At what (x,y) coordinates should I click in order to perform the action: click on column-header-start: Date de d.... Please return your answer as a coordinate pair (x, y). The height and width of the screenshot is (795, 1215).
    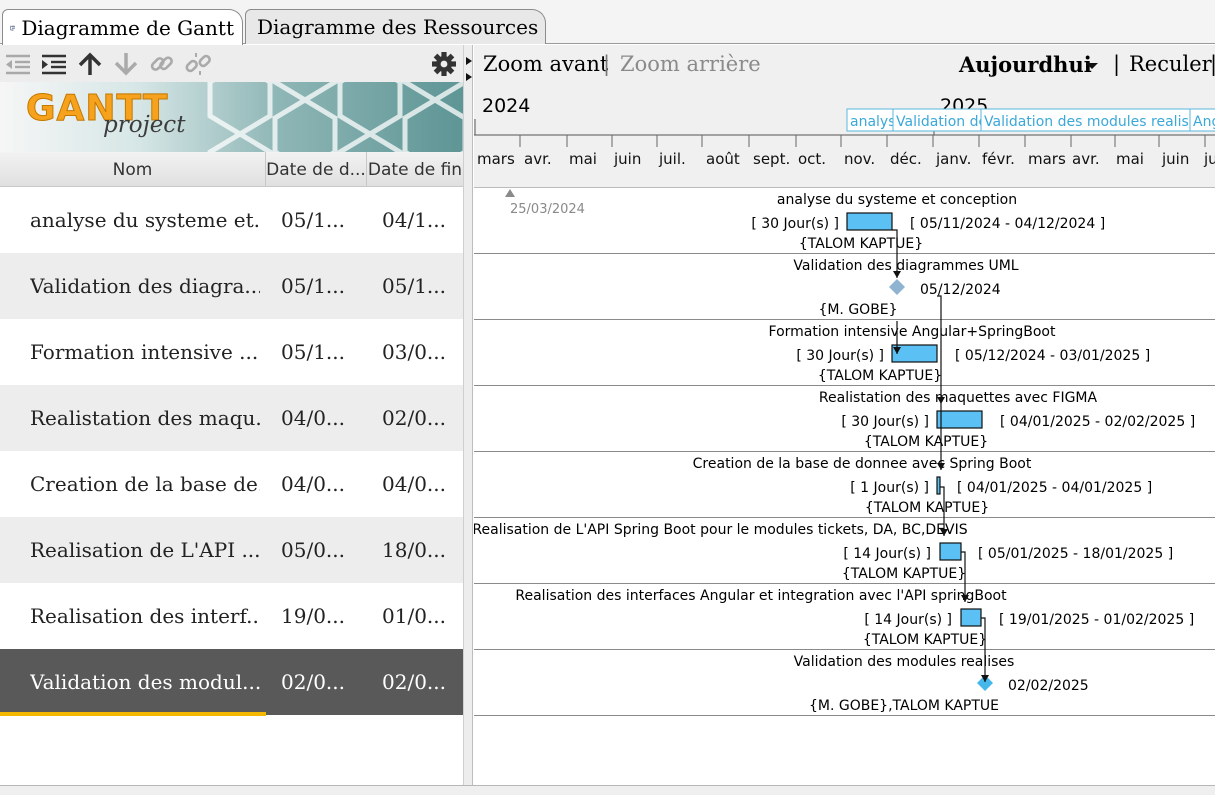
    Looking at the image, I should click on (316, 169).